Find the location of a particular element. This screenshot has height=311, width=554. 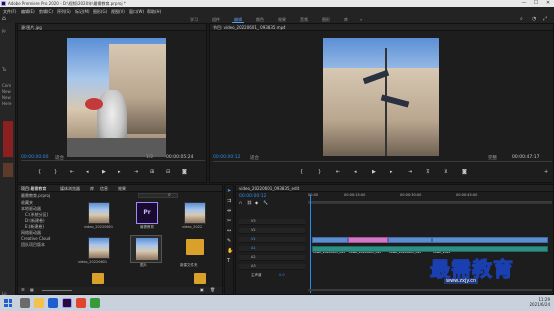

go-to-in-icon: ⇤ is located at coordinates (72, 172).